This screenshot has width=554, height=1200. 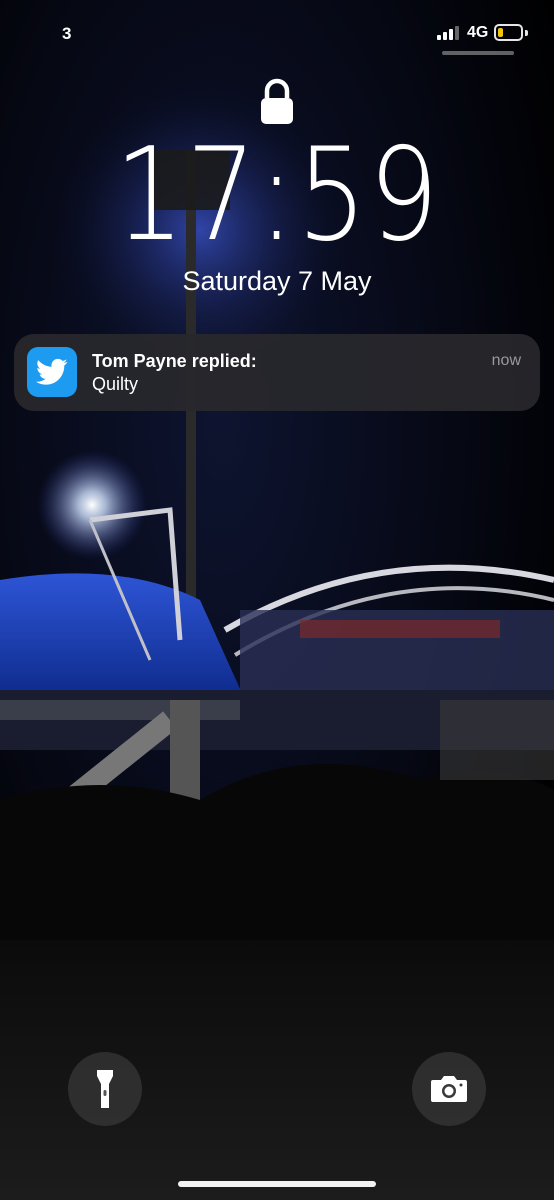 What do you see at coordinates (448, 33) in the screenshot?
I see `signal-strength-icon` at bounding box center [448, 33].